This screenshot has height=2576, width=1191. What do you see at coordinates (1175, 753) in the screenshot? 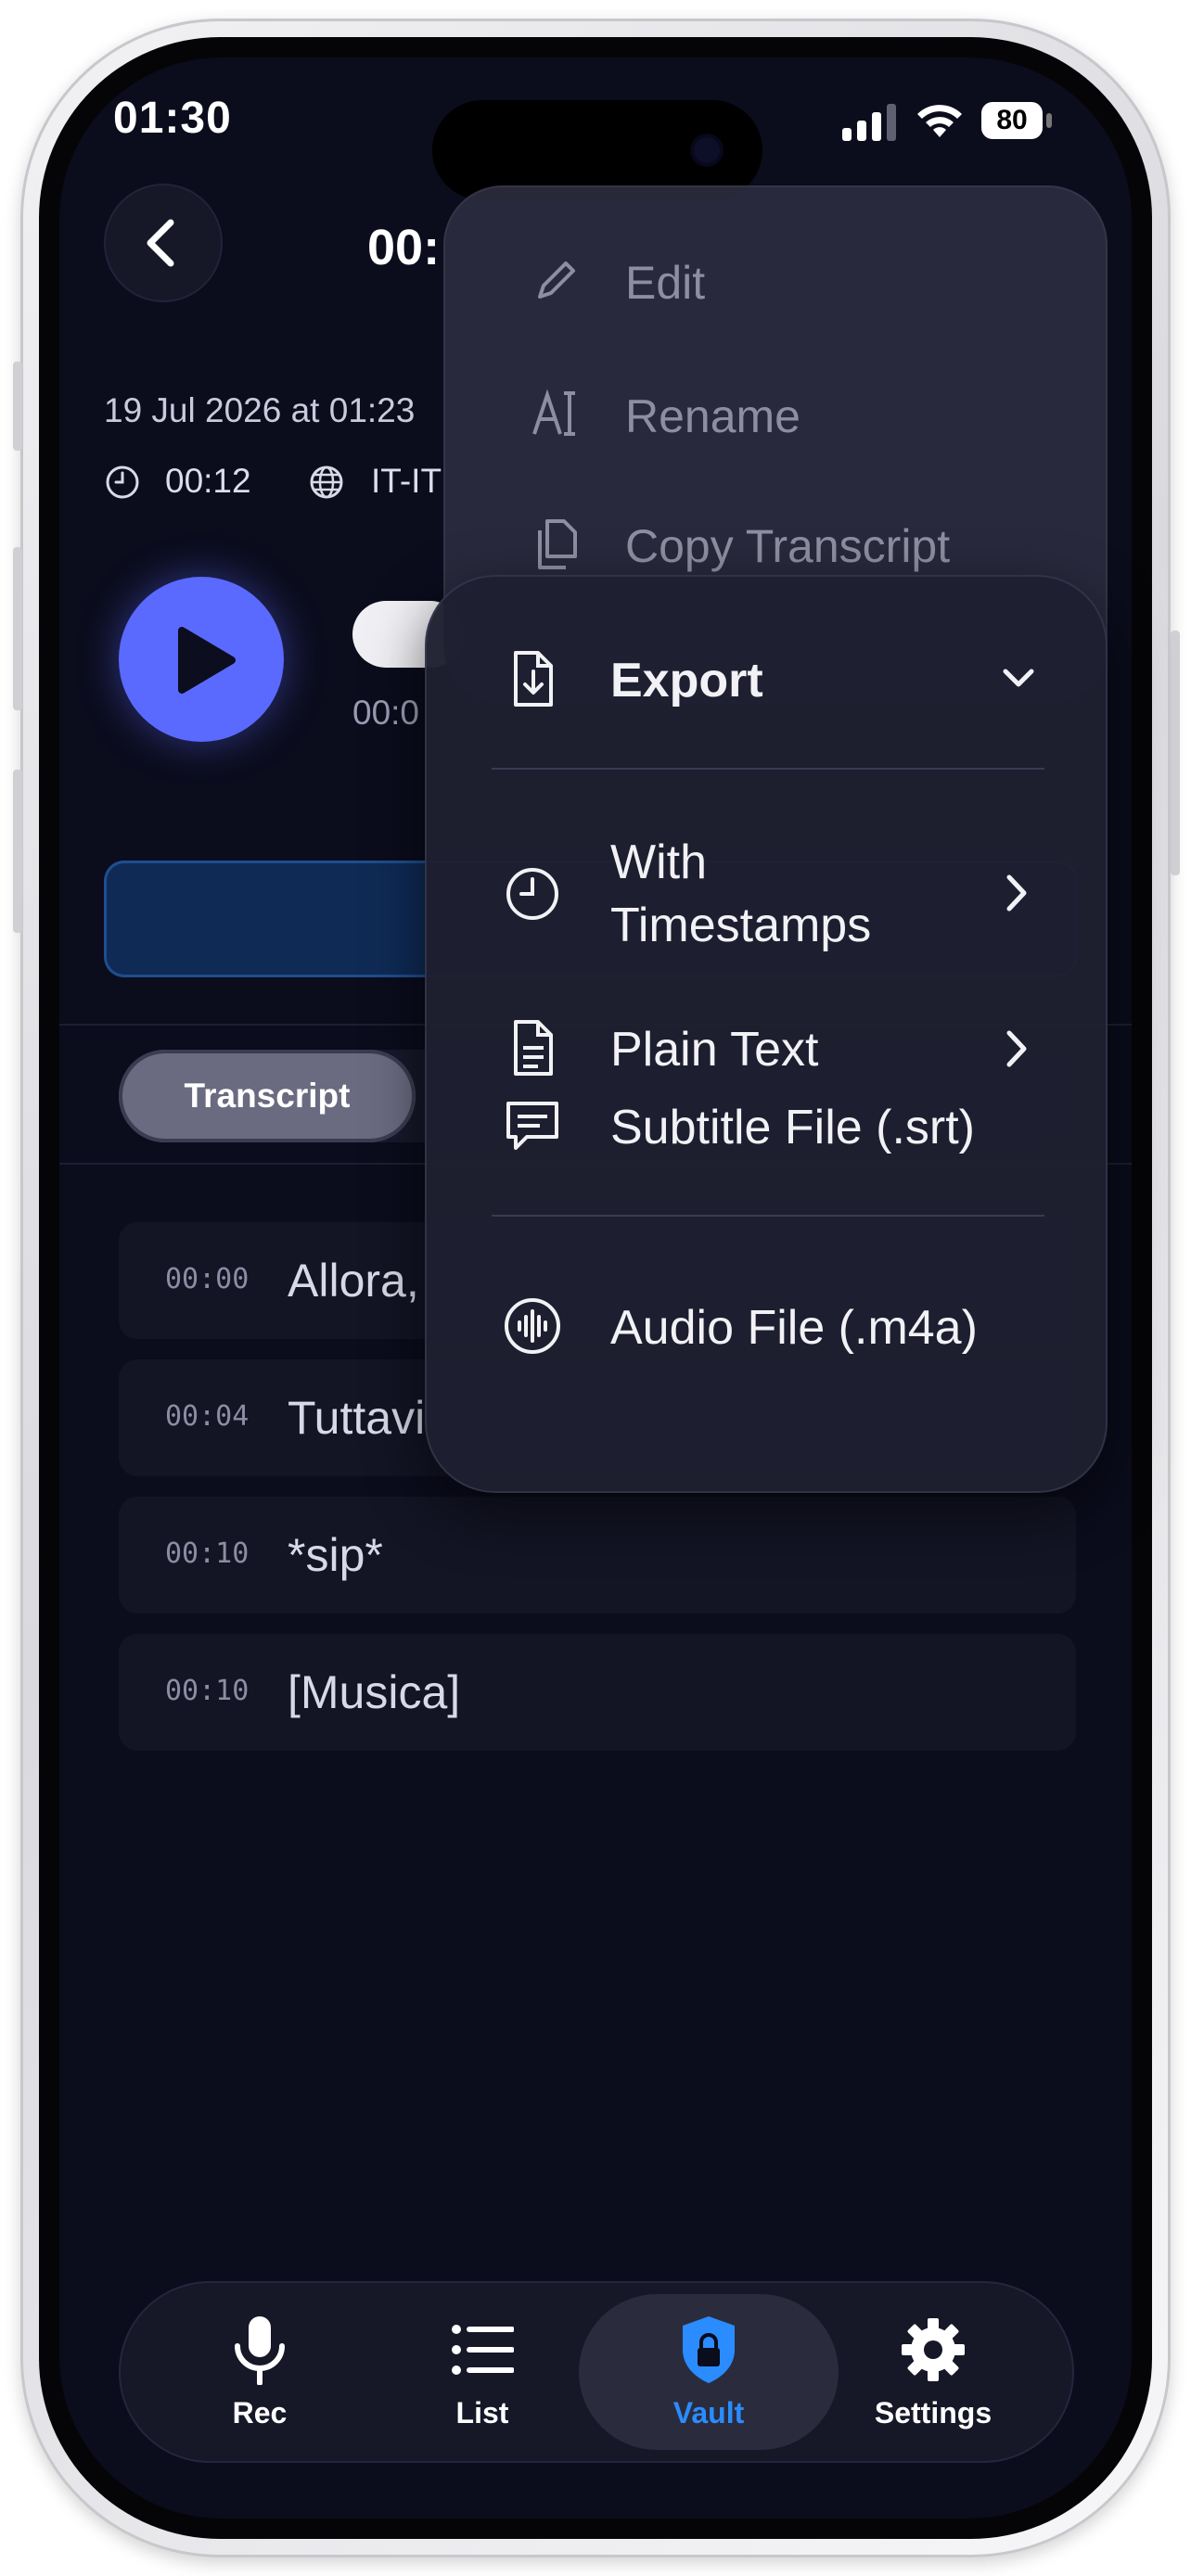
I see `power-button` at bounding box center [1175, 753].